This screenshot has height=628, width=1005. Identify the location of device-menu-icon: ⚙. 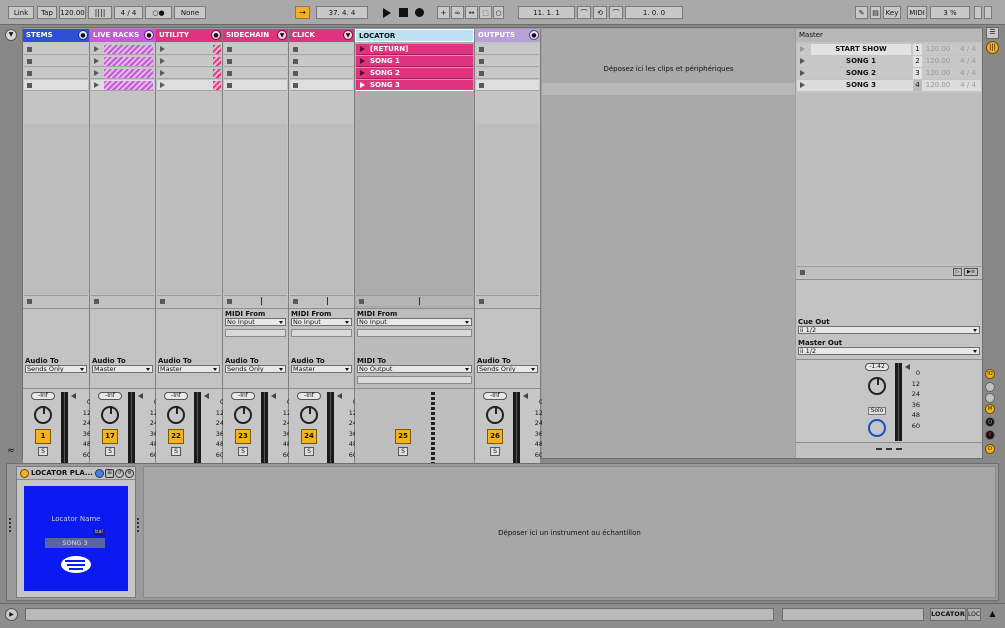
(129, 473).